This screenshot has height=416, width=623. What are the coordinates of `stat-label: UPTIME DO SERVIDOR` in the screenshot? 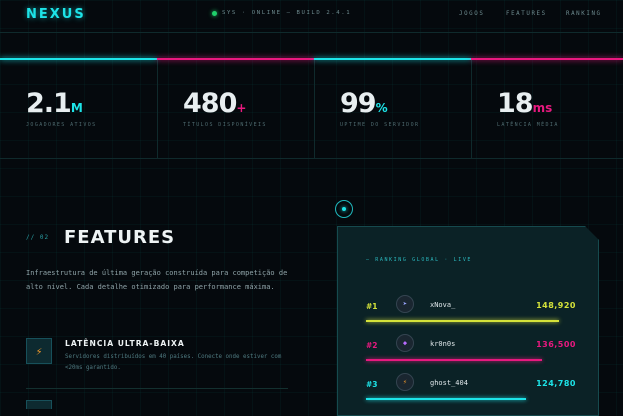 It's located at (380, 125).